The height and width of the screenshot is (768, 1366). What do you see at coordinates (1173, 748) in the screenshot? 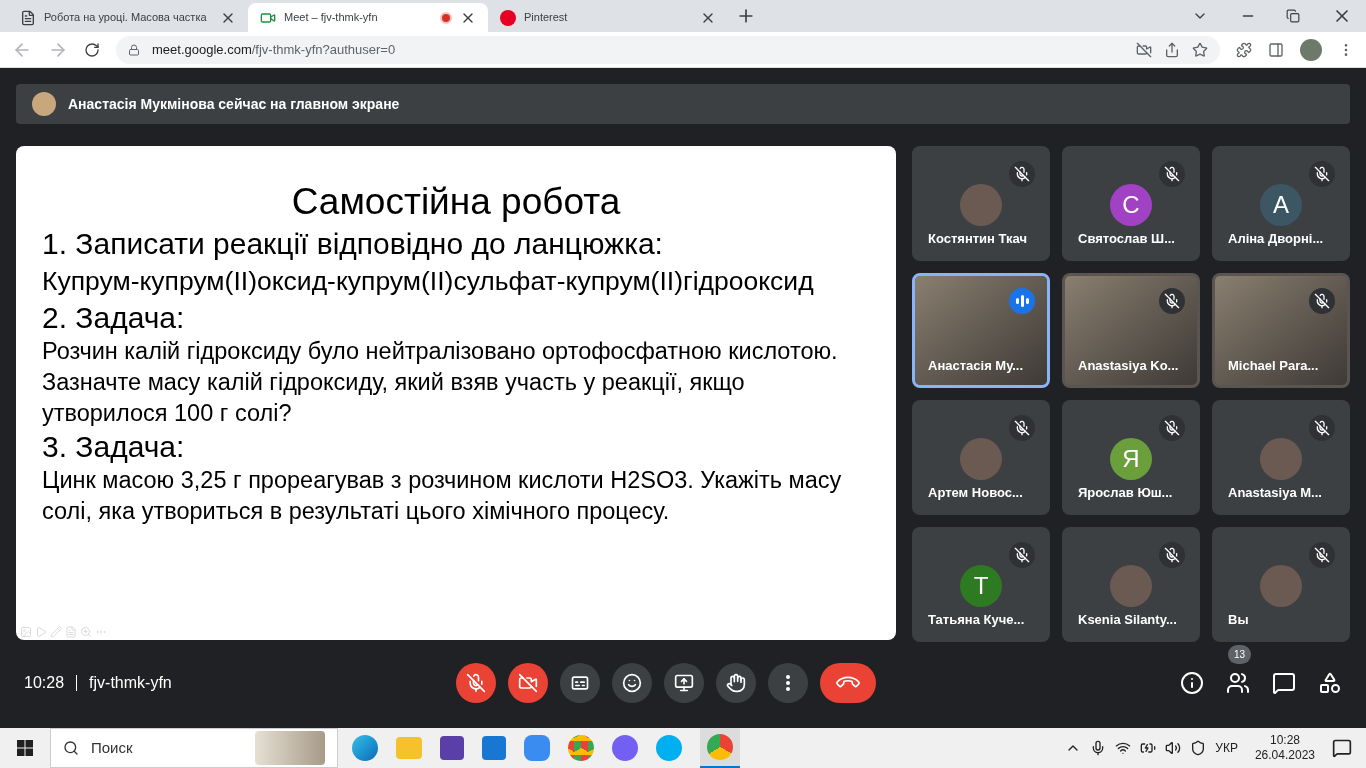
I see `volume-icon` at bounding box center [1173, 748].